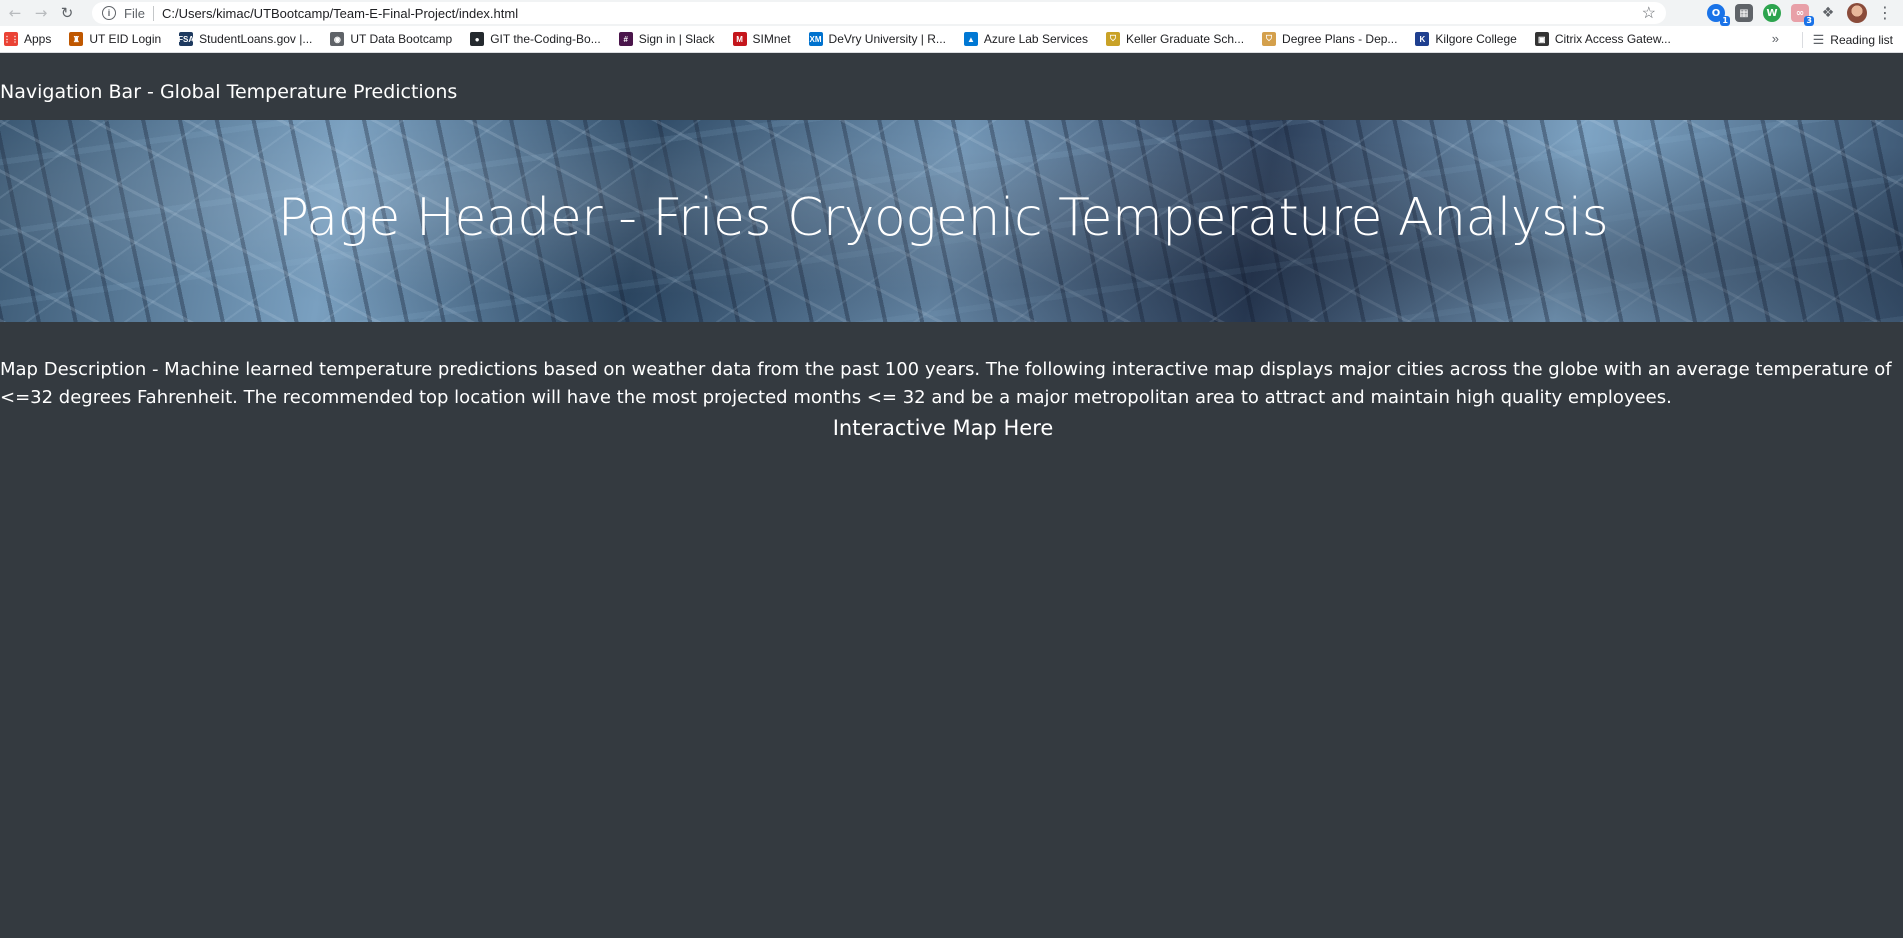  What do you see at coordinates (739, 39) in the screenshot?
I see `simnet-icon: M` at bounding box center [739, 39].